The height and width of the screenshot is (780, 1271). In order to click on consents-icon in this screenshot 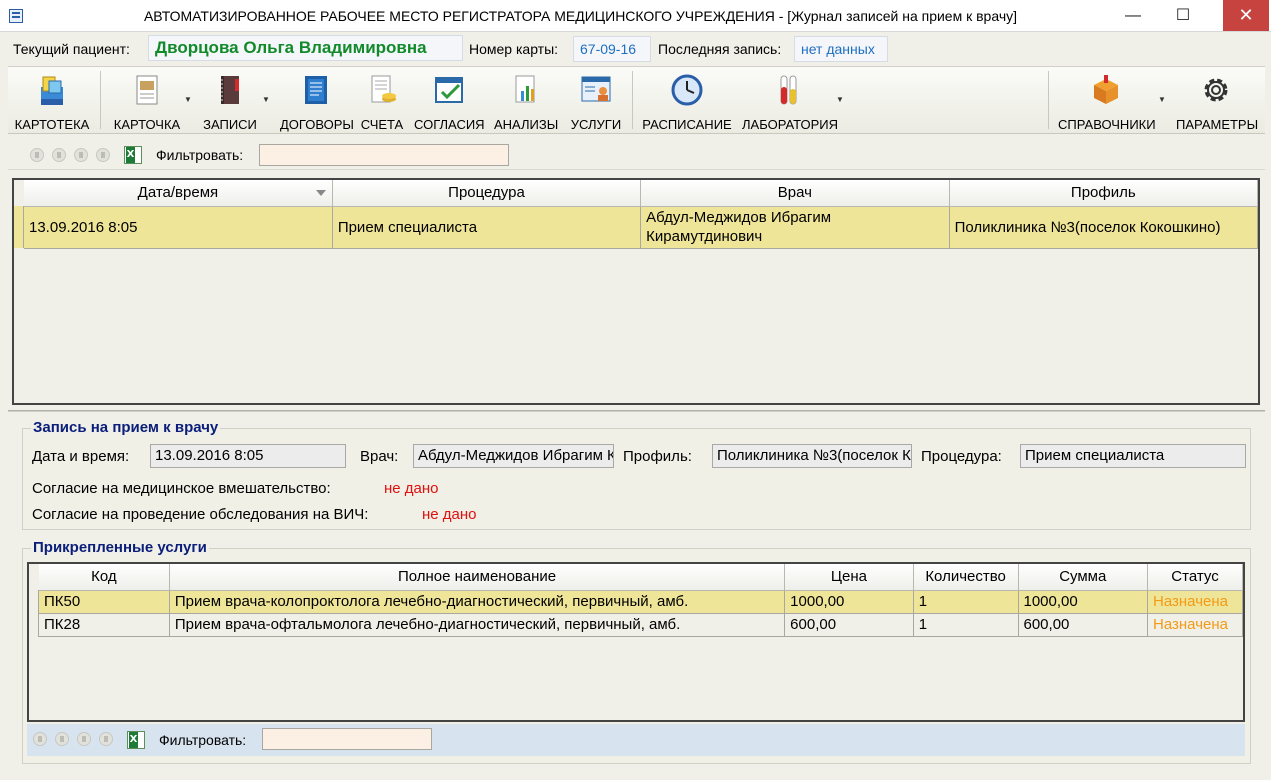, I will do `click(449, 91)`.